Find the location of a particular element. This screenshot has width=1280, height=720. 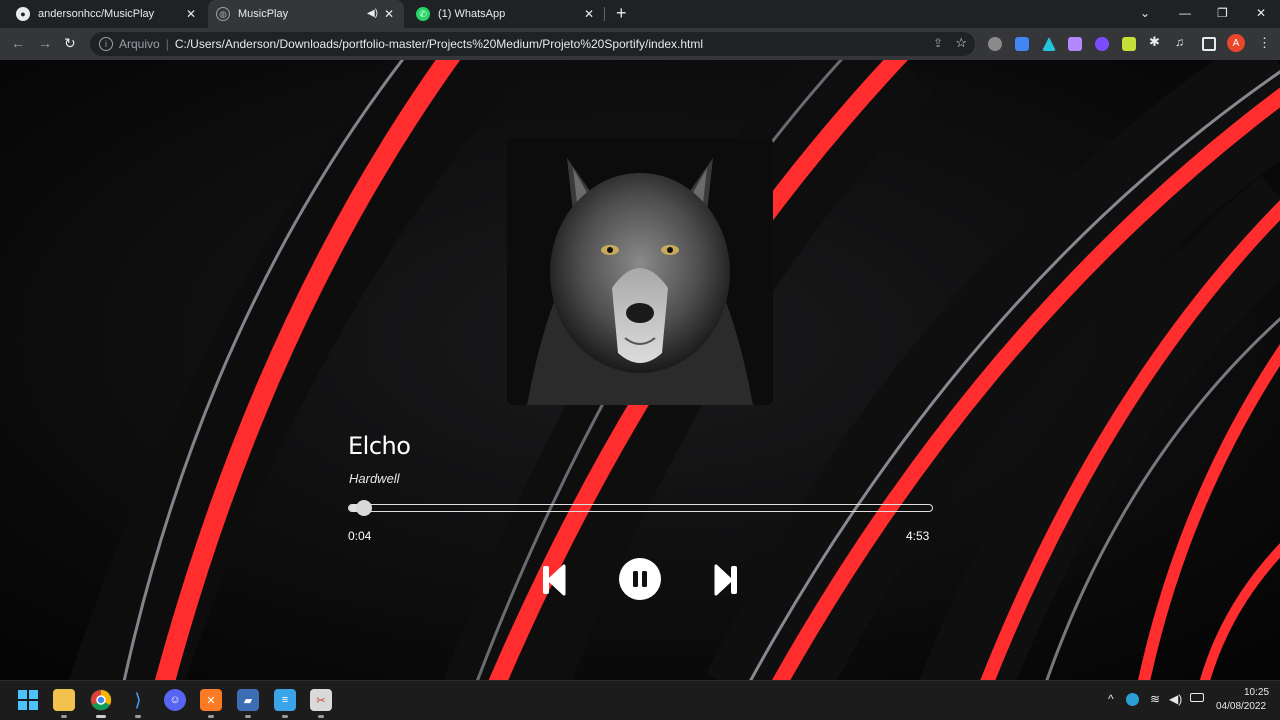

clock-date: 04/08/2022 is located at coordinates (1241, 706).